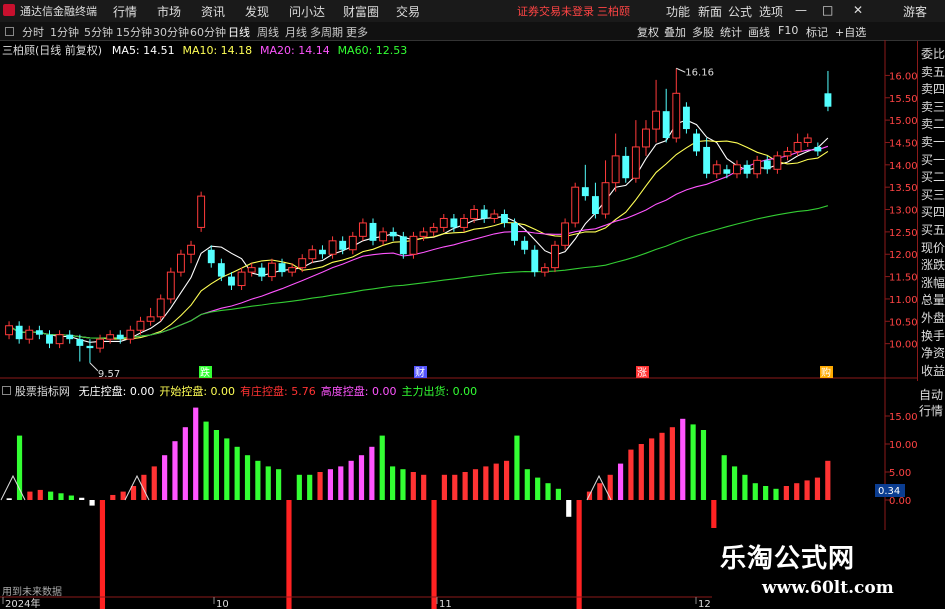 This screenshot has width=945, height=609. Describe the element at coordinates (903, 445) in the screenshot. I see `indicator-tick-label: 10.00` at that location.